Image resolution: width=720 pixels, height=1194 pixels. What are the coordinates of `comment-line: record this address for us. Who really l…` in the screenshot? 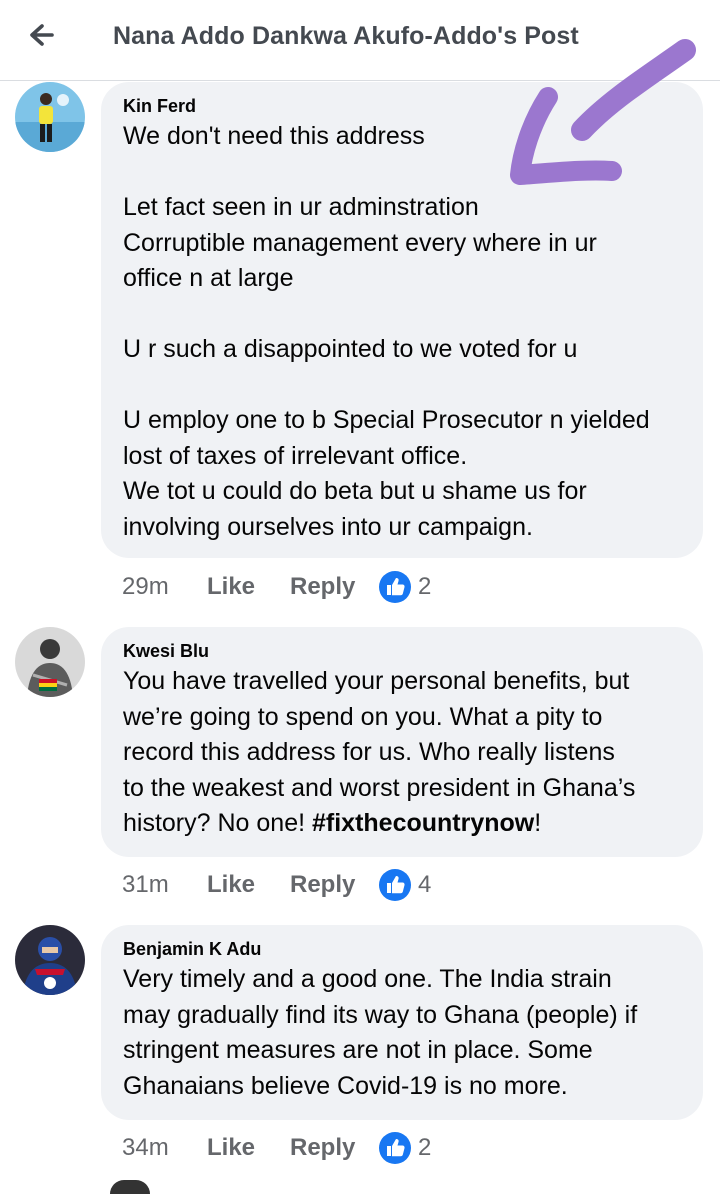 It's located at (369, 752).